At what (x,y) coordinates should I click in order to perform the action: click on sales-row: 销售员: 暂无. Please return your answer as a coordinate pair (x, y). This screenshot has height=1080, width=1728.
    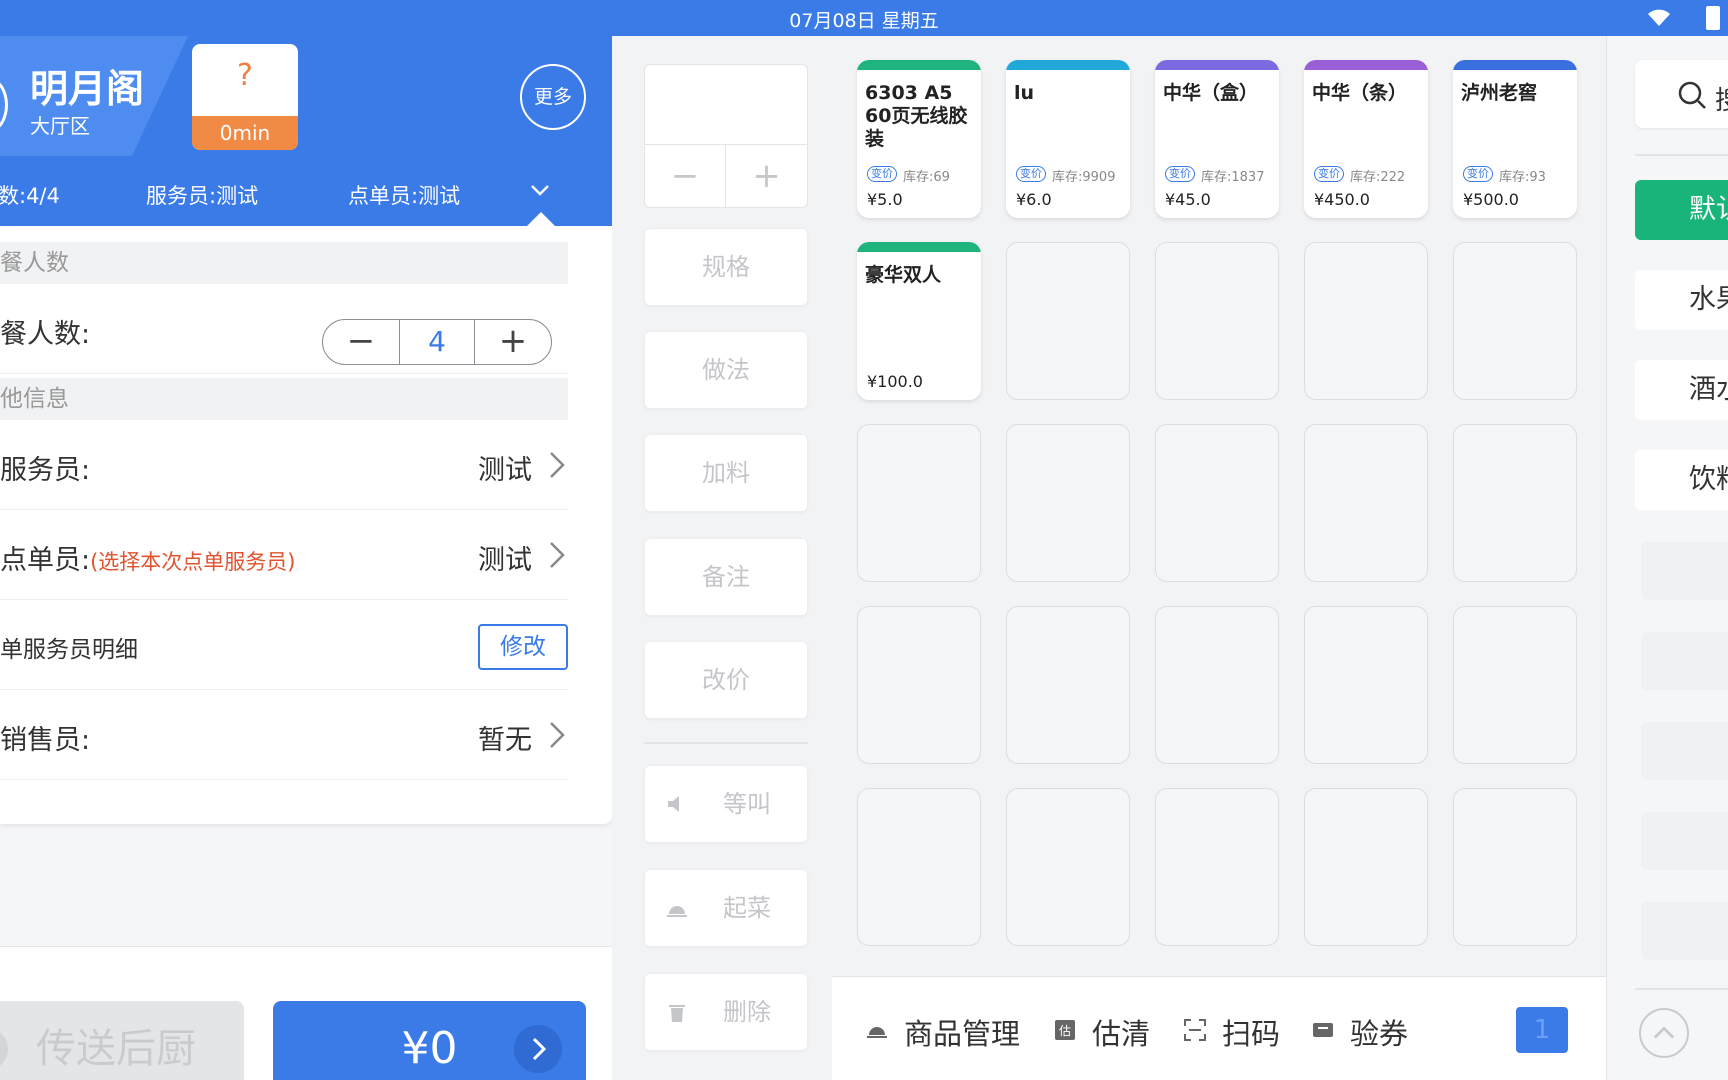
    Looking at the image, I should click on (284, 735).